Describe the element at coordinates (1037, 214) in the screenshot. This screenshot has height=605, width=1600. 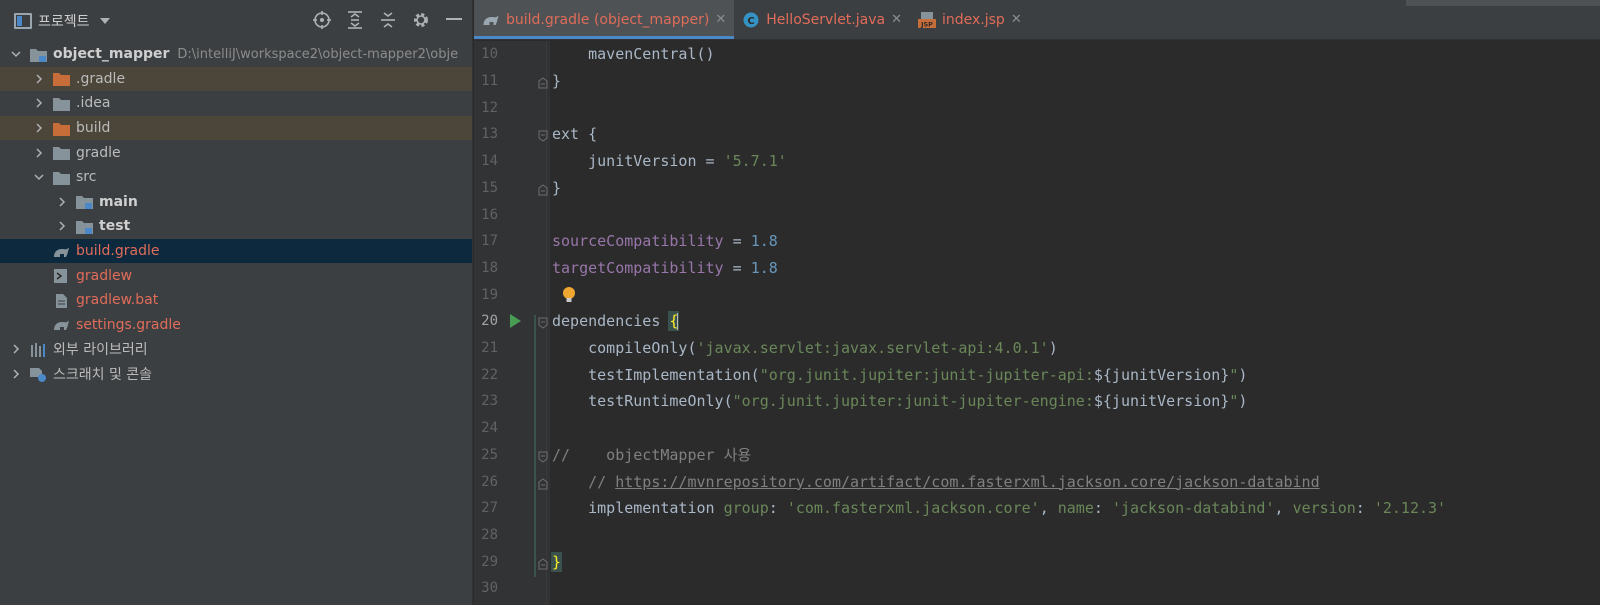
I see `code-line: 16` at that location.